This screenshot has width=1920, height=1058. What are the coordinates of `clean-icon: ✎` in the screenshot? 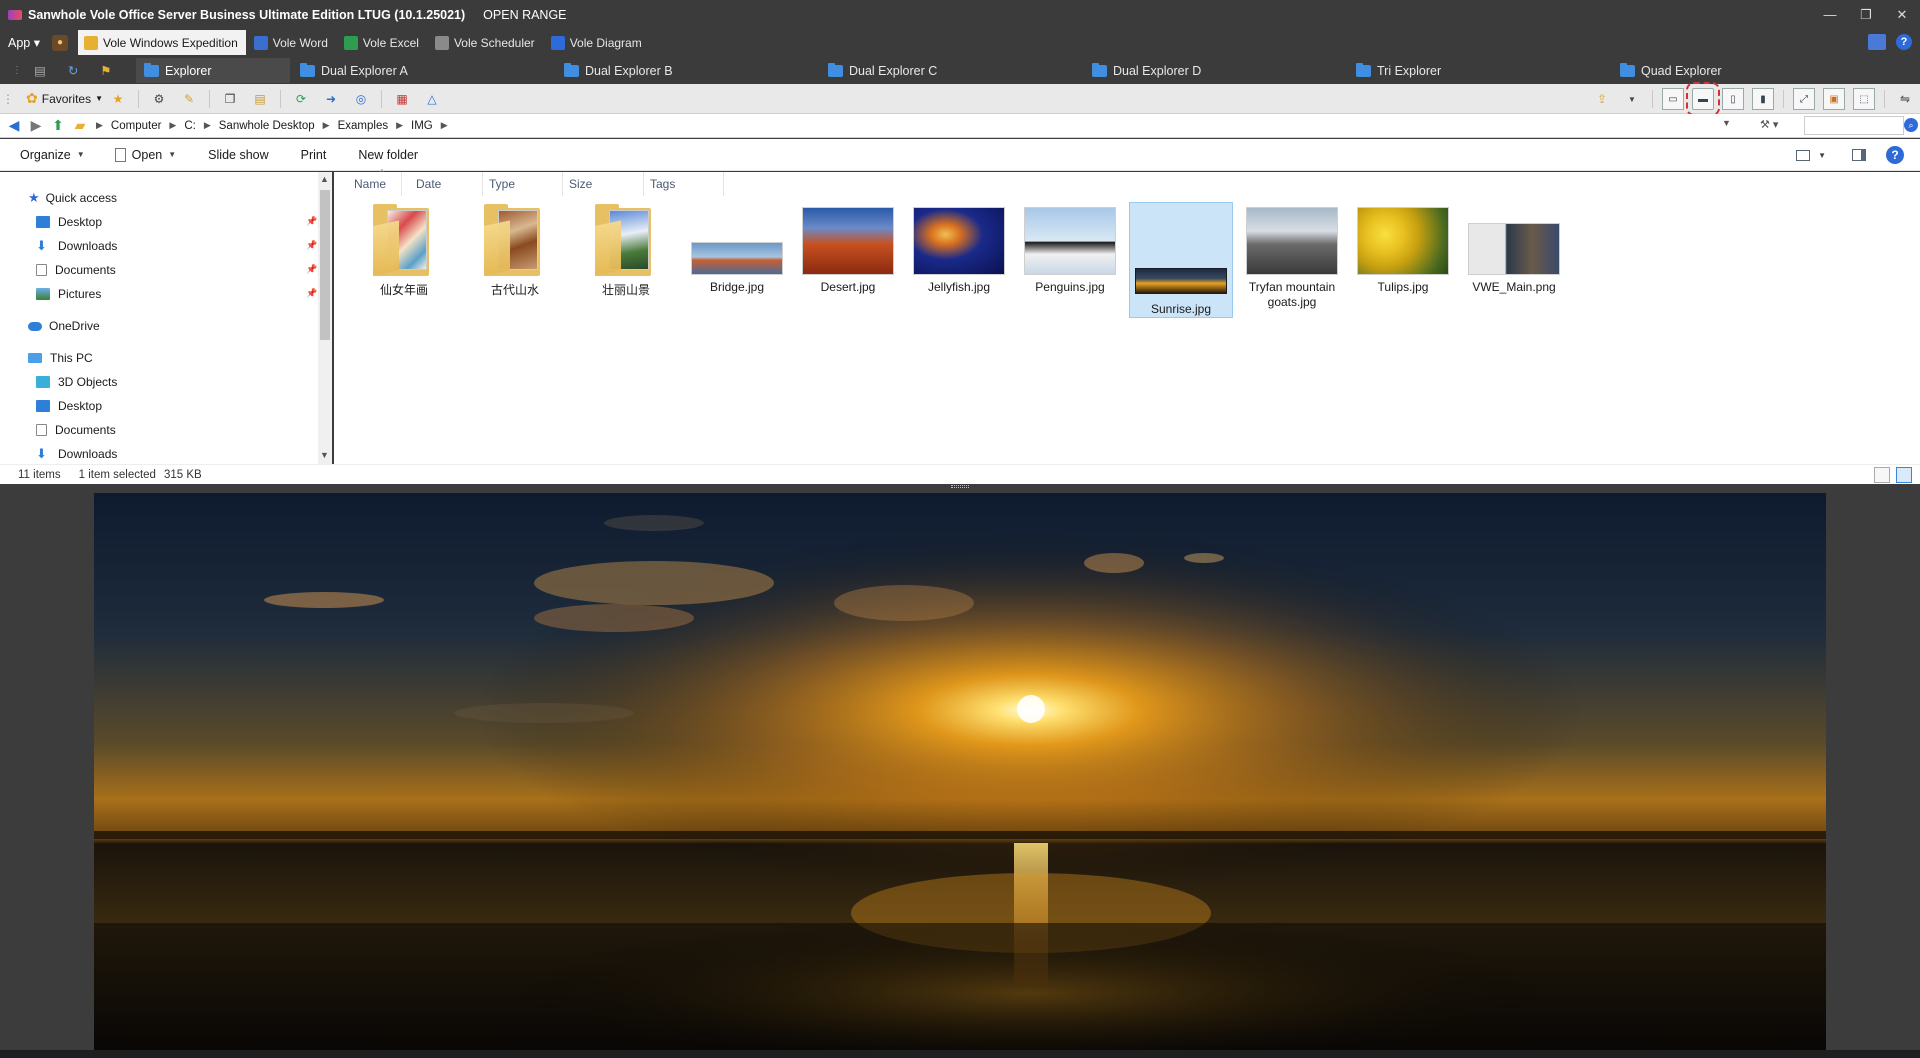 It's located at (189, 99).